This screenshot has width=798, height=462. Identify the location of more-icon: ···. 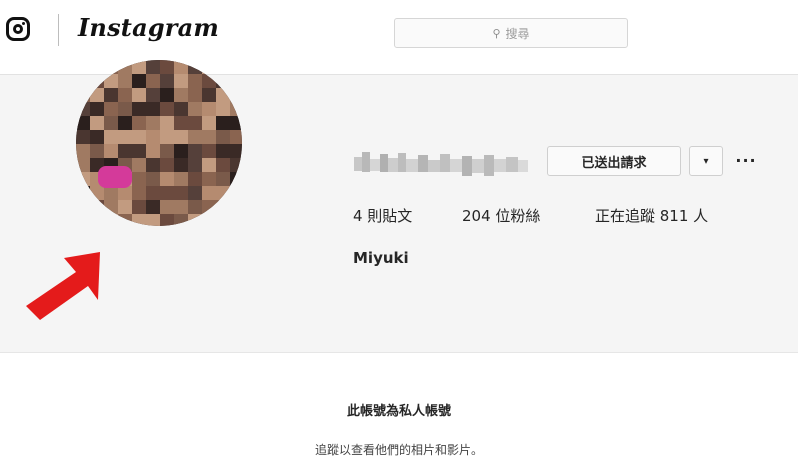
(746, 160).